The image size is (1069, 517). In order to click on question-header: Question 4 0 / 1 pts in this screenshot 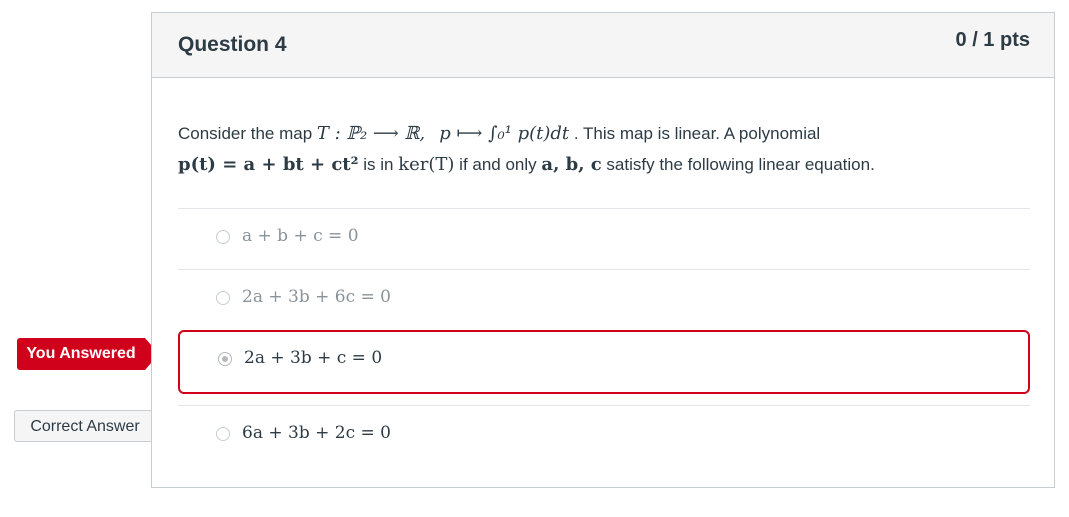, I will do `click(603, 45)`.